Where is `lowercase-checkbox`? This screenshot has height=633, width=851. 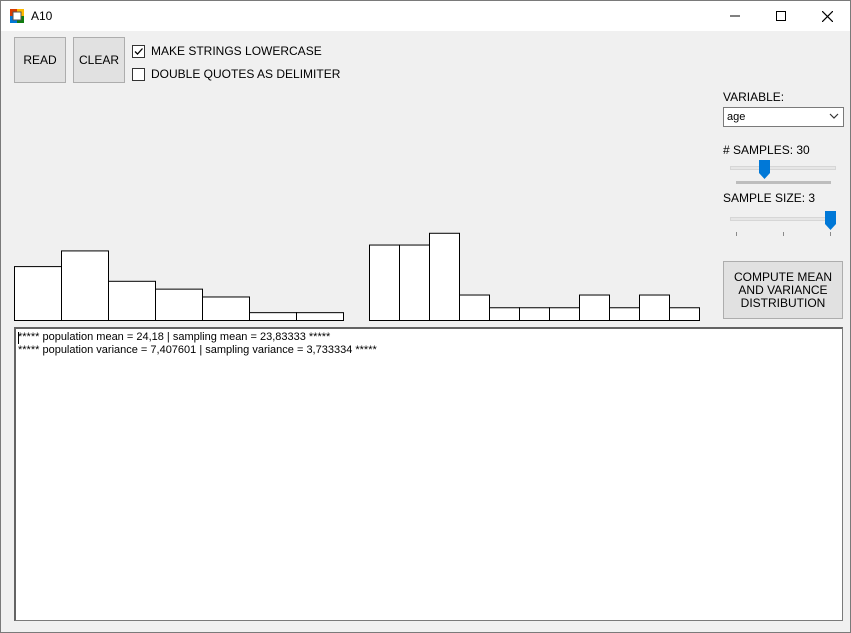 lowercase-checkbox is located at coordinates (138, 51).